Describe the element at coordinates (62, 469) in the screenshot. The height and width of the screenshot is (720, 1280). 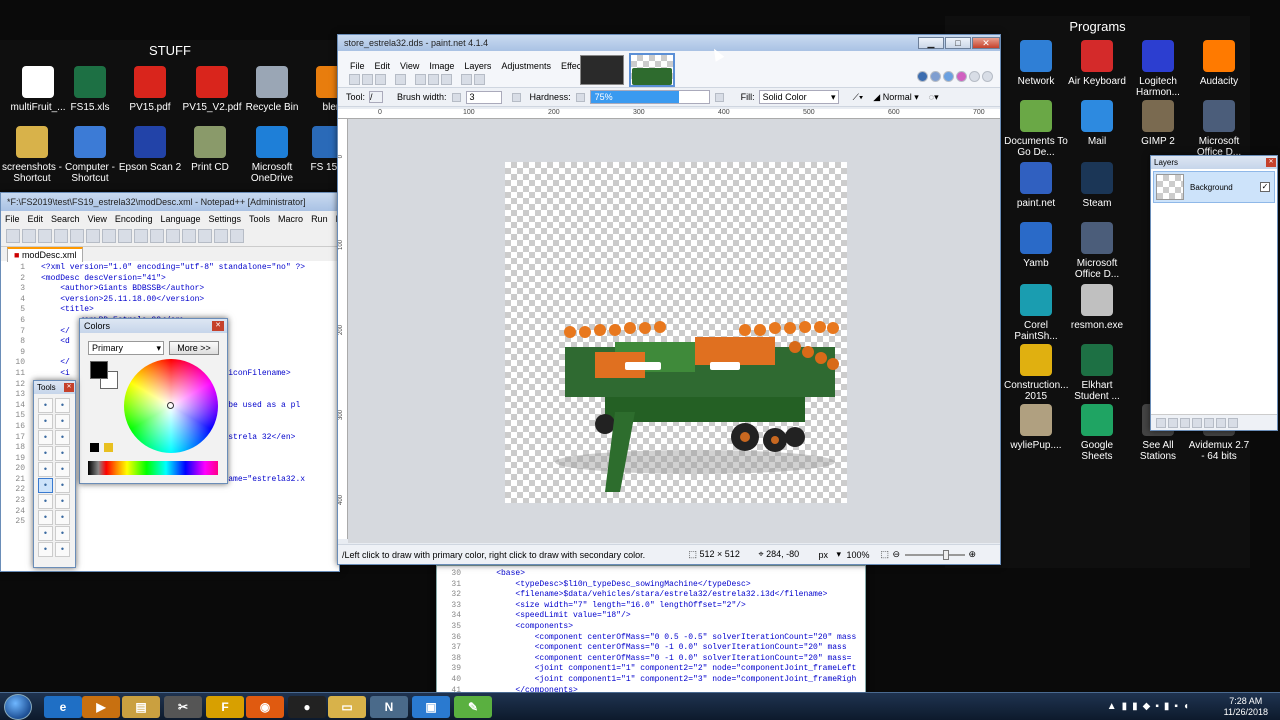
I see `gradient-icon: •` at that location.